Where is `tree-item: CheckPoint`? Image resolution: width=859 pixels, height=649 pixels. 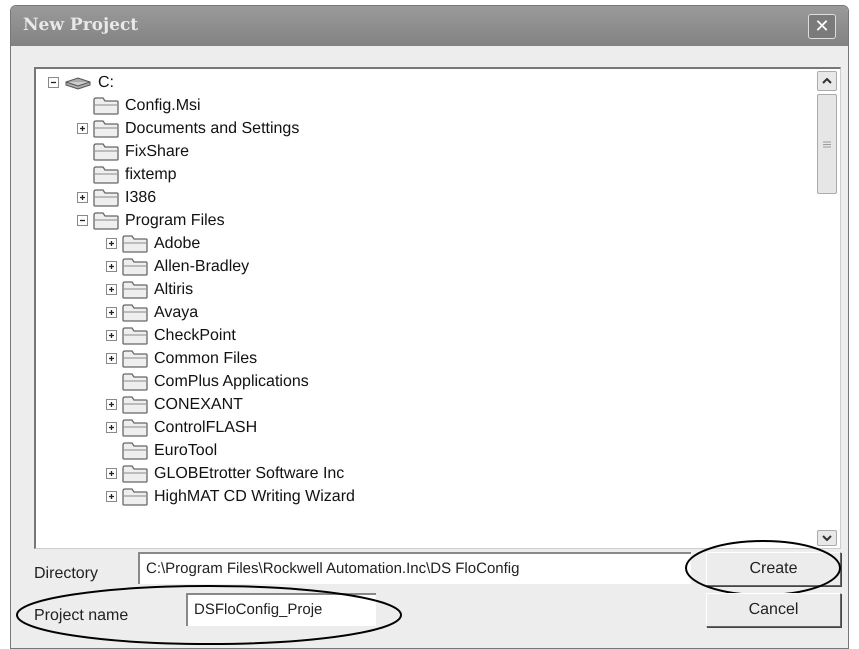
tree-item: CheckPoint is located at coordinates (195, 336).